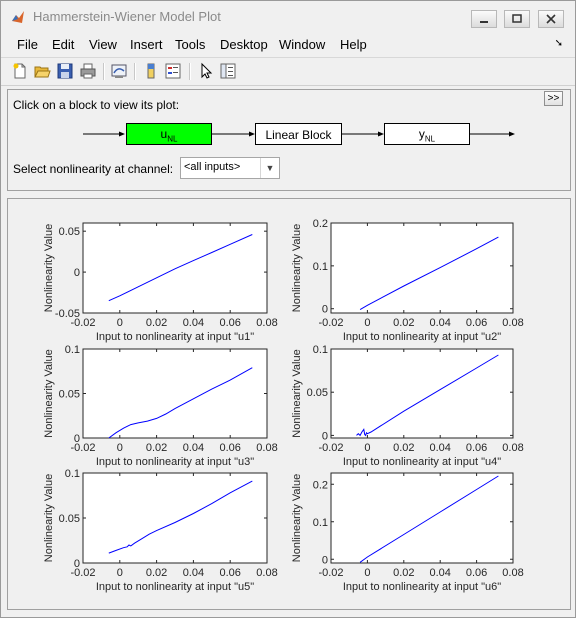 The height and width of the screenshot is (618, 576). What do you see at coordinates (422, 462) in the screenshot?
I see `x-axis-label: Input to nonlinearity at input "u4"` at bounding box center [422, 462].